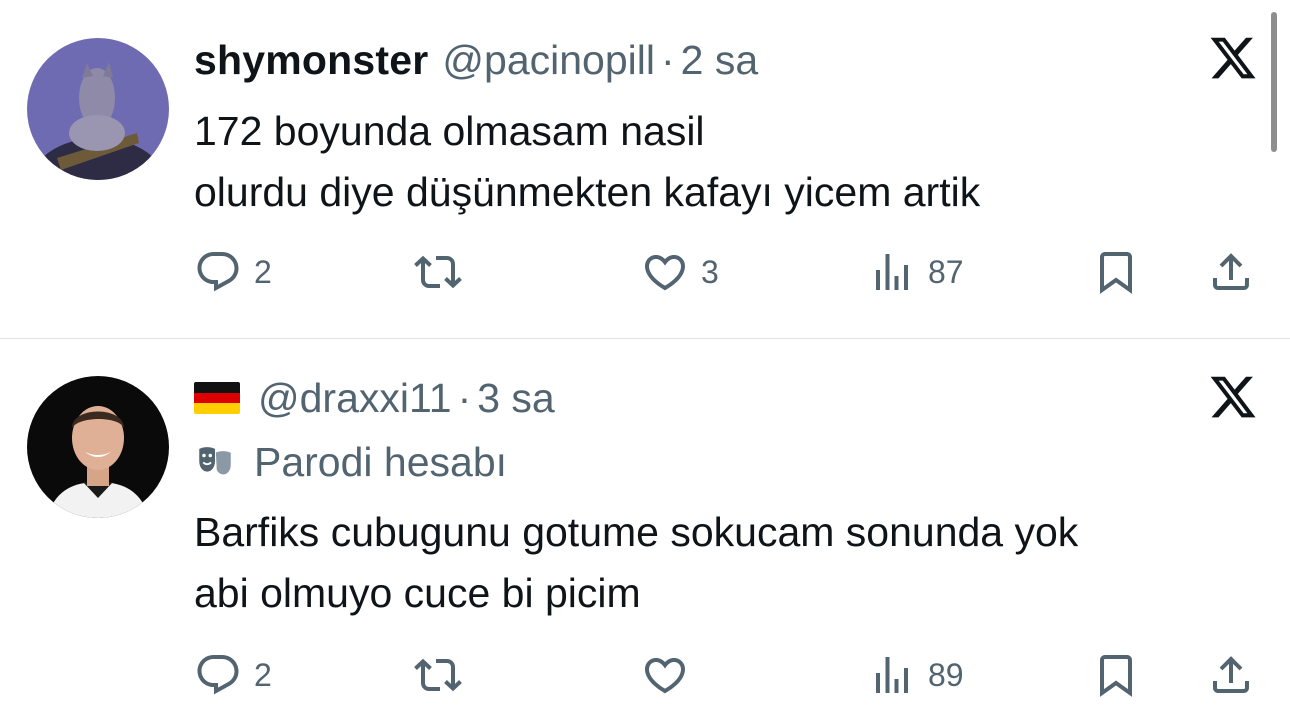 The width and height of the screenshot is (1290, 709). I want to click on like-button, so click(671, 675).